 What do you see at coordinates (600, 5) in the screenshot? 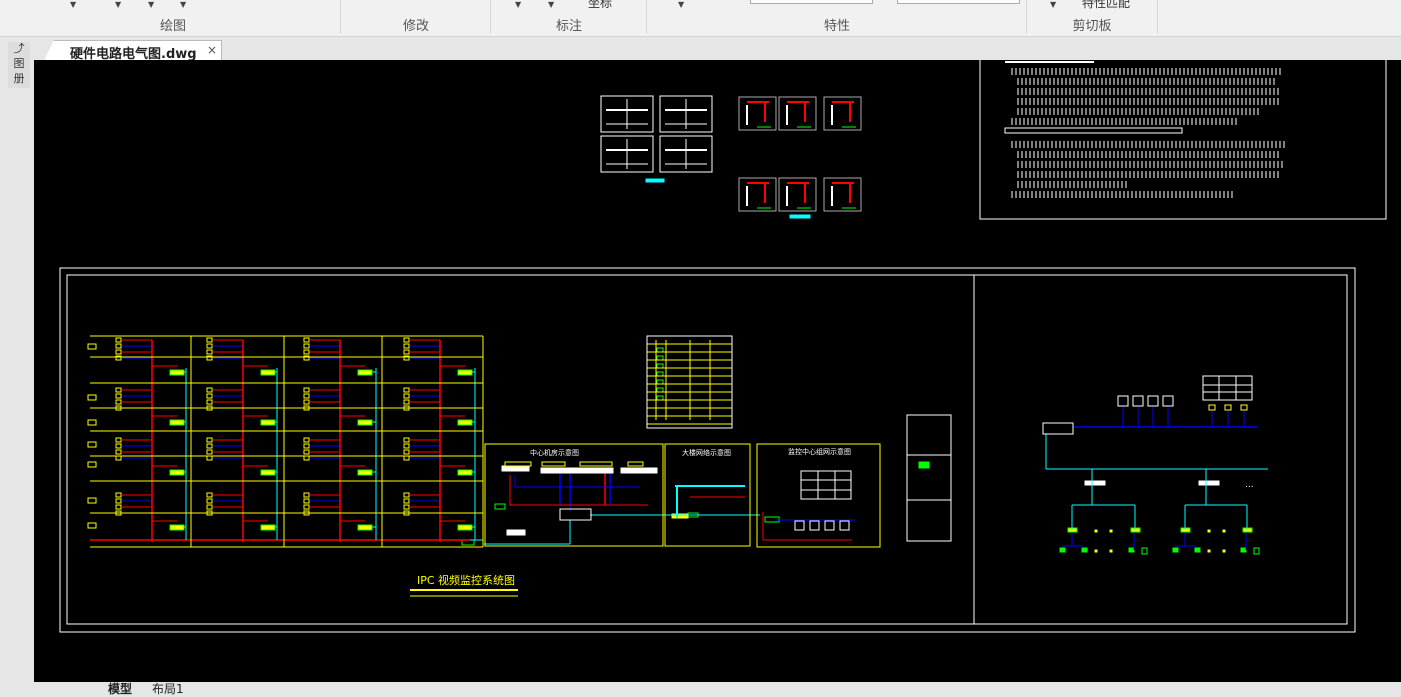
I see `coordinate-button: 坐标` at bounding box center [600, 5].